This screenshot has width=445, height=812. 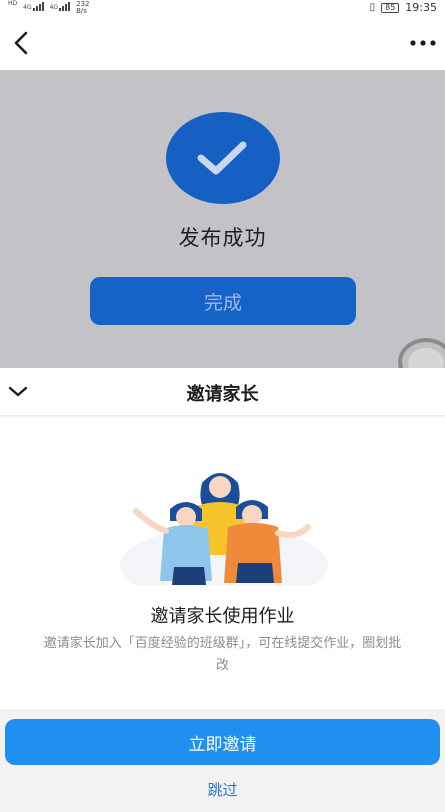 I want to click on network-tag-hd: HD, so click(x=13, y=3).